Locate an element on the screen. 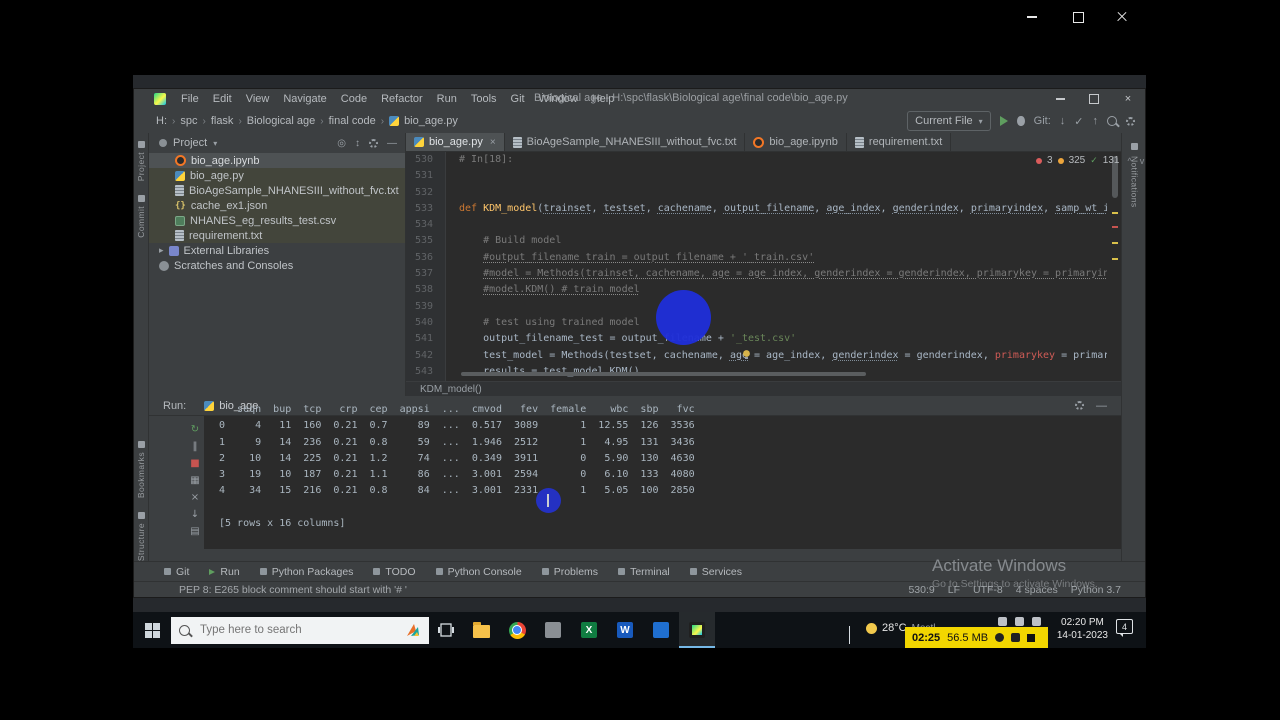 Image resolution: width=1280 pixels, height=720 pixels. git-push-icon: ↑ is located at coordinates (1096, 121).